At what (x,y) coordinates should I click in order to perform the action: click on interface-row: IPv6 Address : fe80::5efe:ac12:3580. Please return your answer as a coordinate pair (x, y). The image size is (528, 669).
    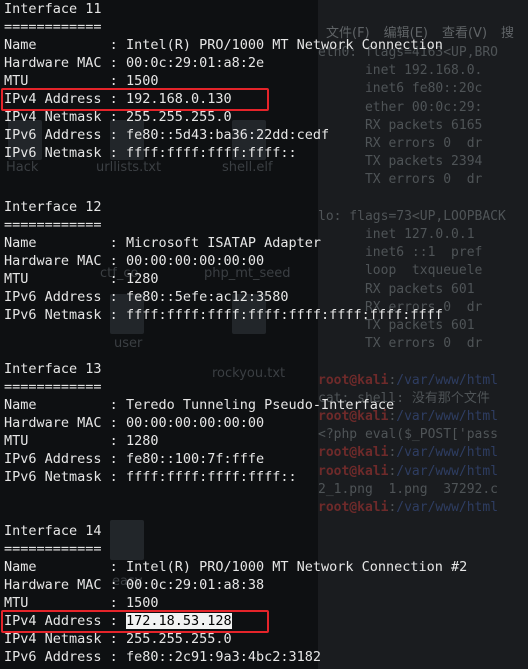
    Looking at the image, I should click on (146, 297).